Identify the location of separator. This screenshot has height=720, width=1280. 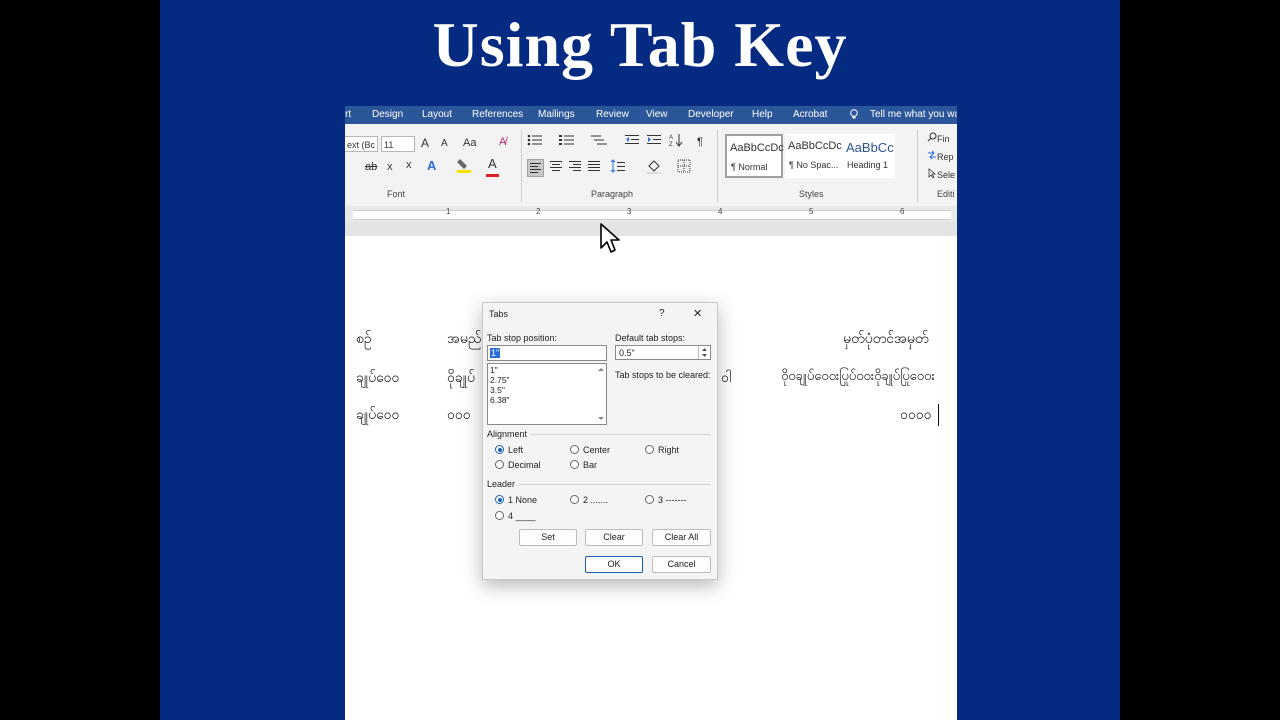
(717, 166).